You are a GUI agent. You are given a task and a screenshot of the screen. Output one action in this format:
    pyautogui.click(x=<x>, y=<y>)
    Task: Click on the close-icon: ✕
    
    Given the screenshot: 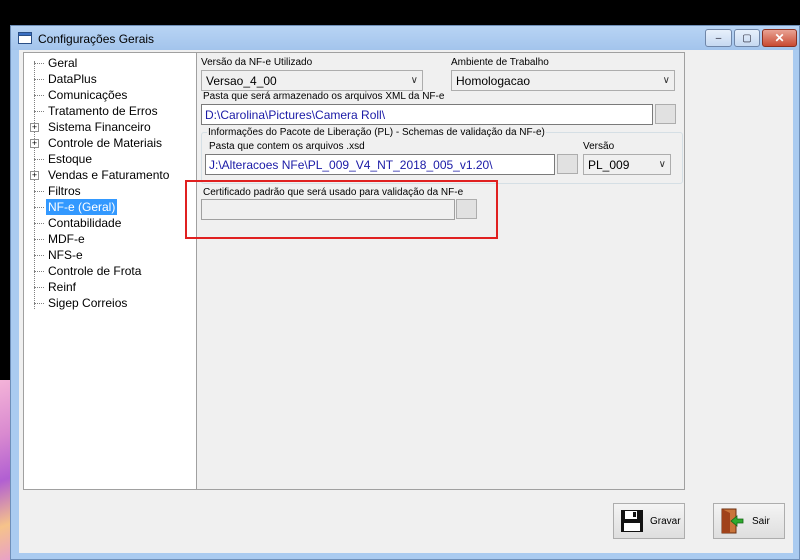 What is the action you would take?
    pyautogui.click(x=779, y=38)
    